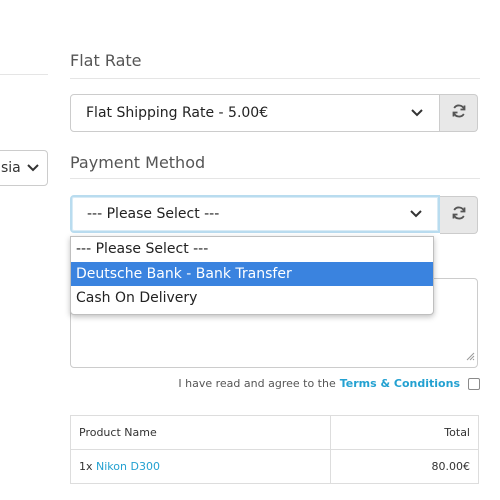 The height and width of the screenshot is (500, 500). Describe the element at coordinates (404, 466) in the screenshot. I see `product-total: 80.00€` at that location.